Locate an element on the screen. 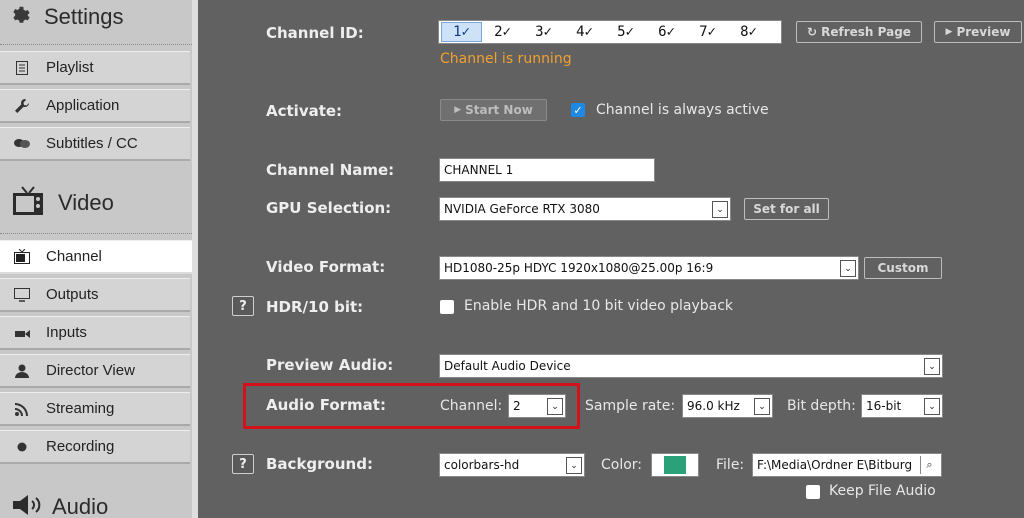  set-for-all-button: Set for all is located at coordinates (786, 209).